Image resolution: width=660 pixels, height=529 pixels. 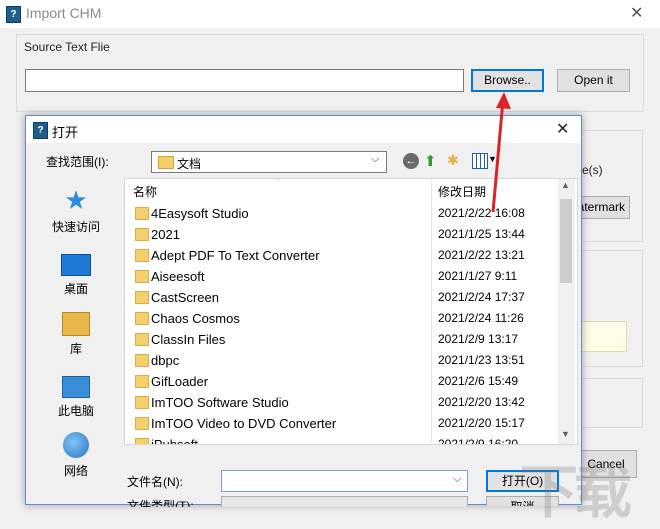 What do you see at coordinates (593, 80) in the screenshot?
I see `open-it-button: Open it` at bounding box center [593, 80].